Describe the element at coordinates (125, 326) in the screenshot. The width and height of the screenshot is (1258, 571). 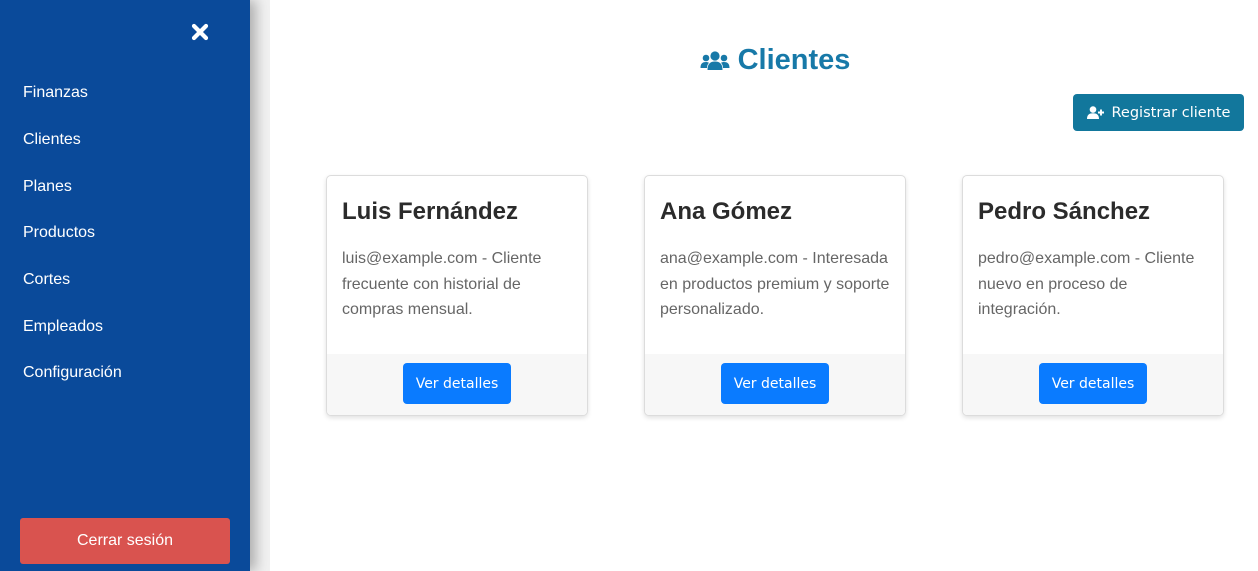
I see `sidebar-item-empleados: Empleados` at that location.